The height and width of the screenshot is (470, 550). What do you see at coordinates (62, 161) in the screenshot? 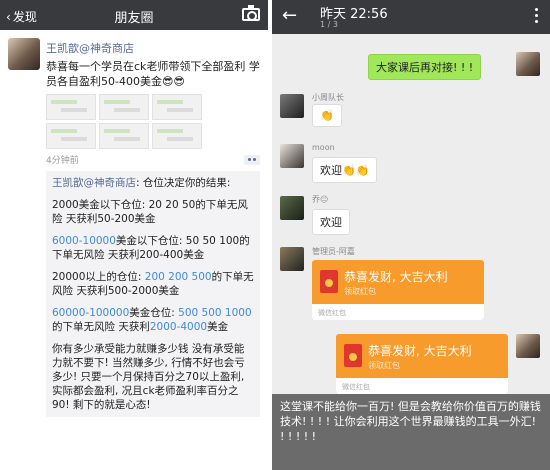
I see `post-time: 4分钟前` at bounding box center [62, 161].